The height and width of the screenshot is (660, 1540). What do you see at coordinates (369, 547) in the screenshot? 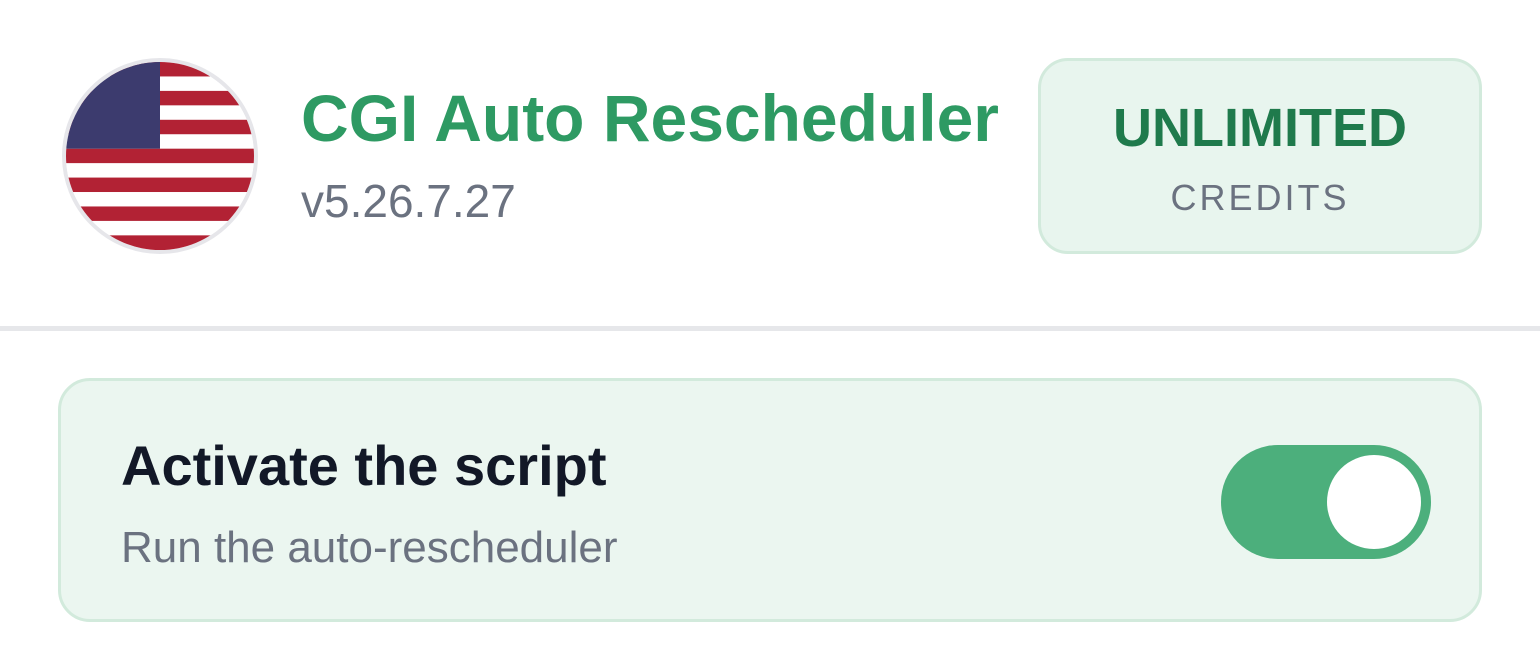
I see `activate-script-subtitle: Run the auto-rescheduler` at bounding box center [369, 547].